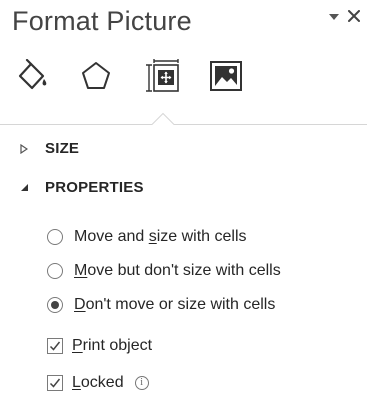  I want to click on tab-picture, so click(226, 76).